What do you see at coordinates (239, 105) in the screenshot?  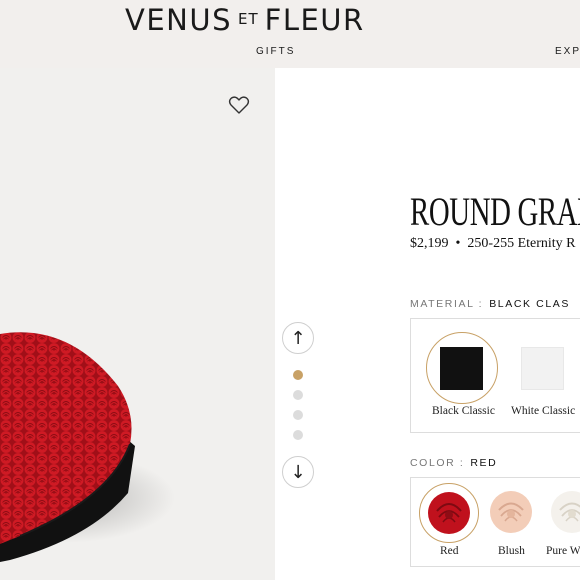 I see `wishlist-heart-icon` at bounding box center [239, 105].